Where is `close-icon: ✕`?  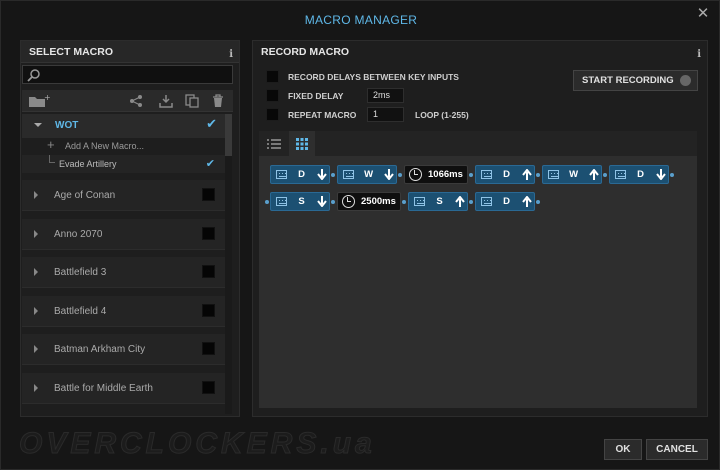 close-icon: ✕ is located at coordinates (703, 13).